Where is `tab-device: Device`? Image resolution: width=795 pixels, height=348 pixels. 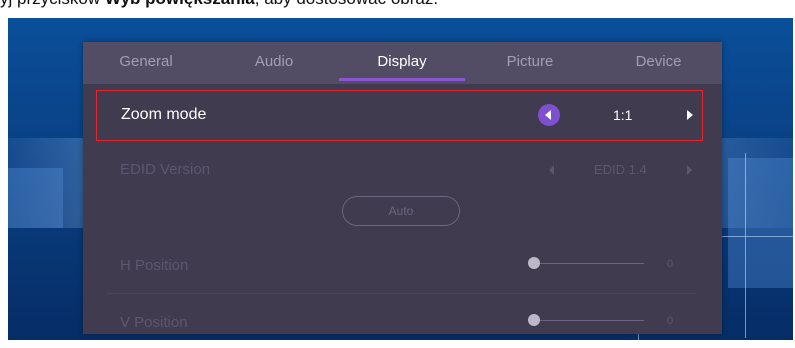
tab-device: Device is located at coordinates (658, 63).